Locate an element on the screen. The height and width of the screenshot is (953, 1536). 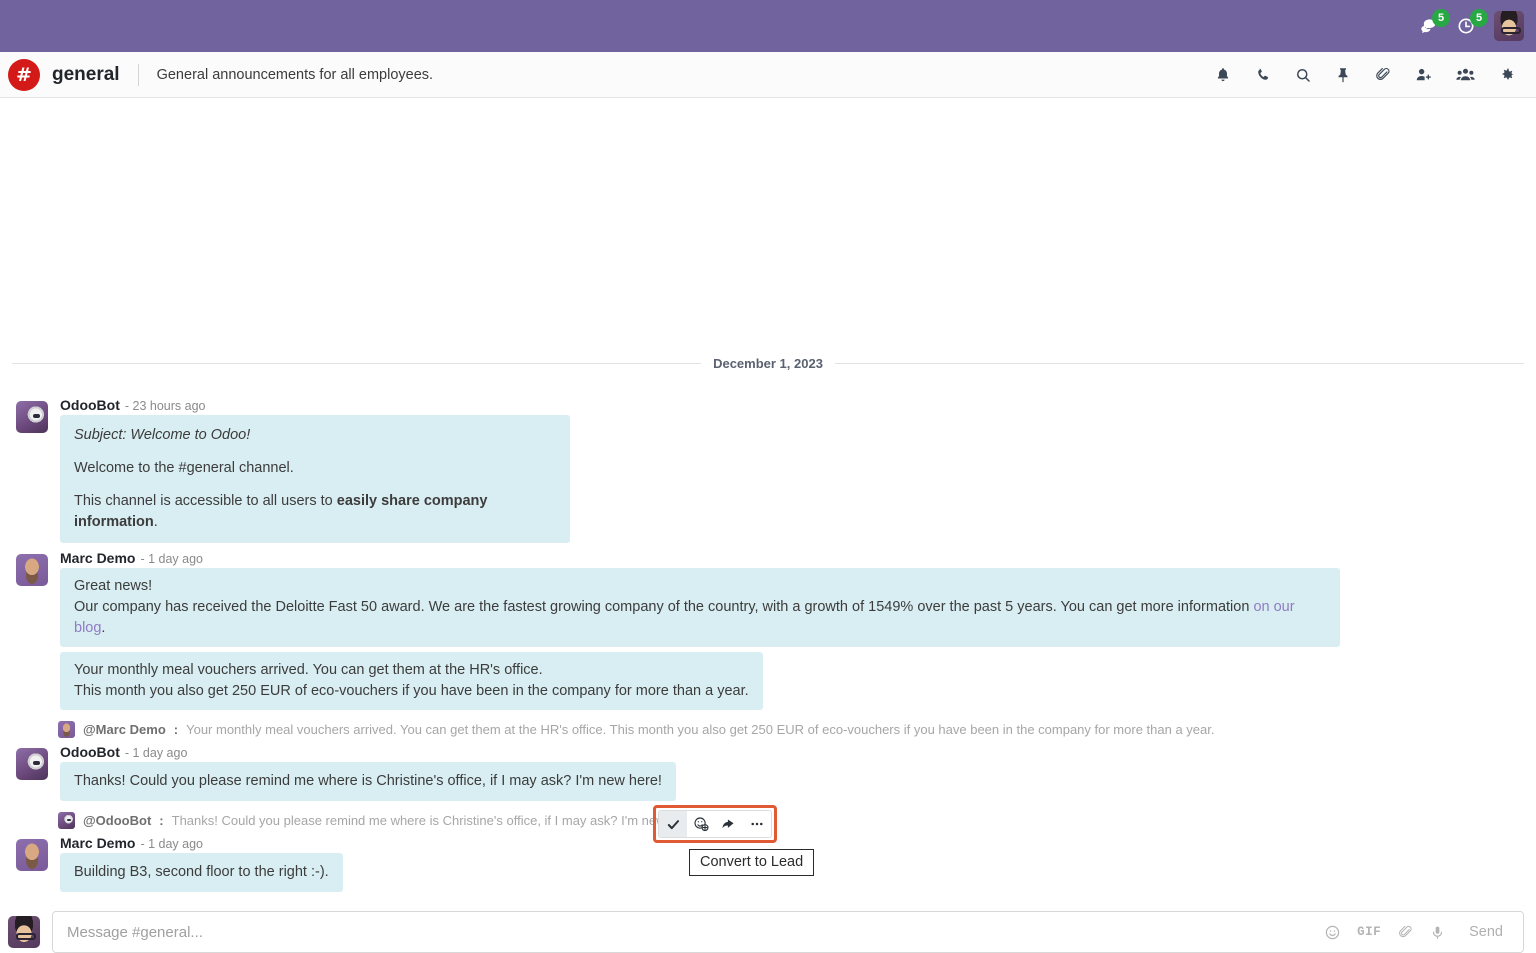
message-input is located at coordinates (696, 932).